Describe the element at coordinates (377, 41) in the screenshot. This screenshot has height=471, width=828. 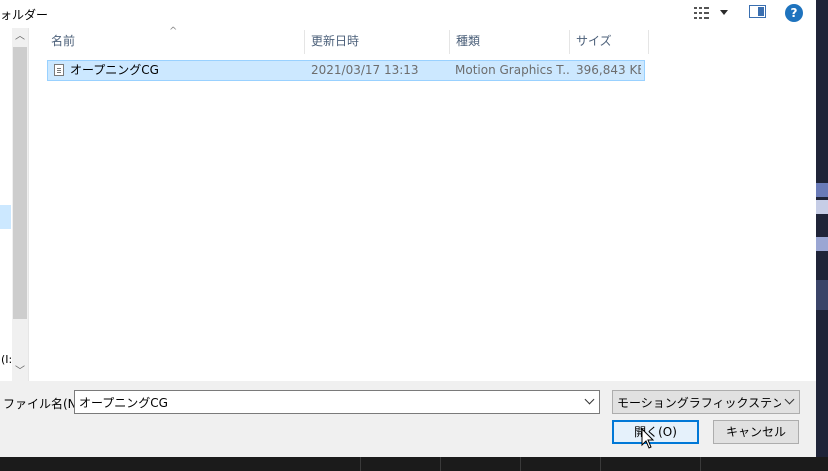
I see `column-header-modified: 更新日時` at that location.